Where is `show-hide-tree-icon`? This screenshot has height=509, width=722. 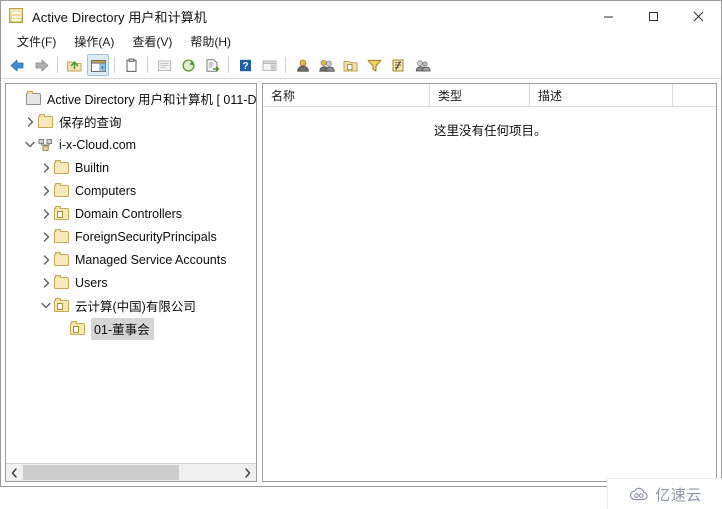 show-hide-tree-icon is located at coordinates (98, 65).